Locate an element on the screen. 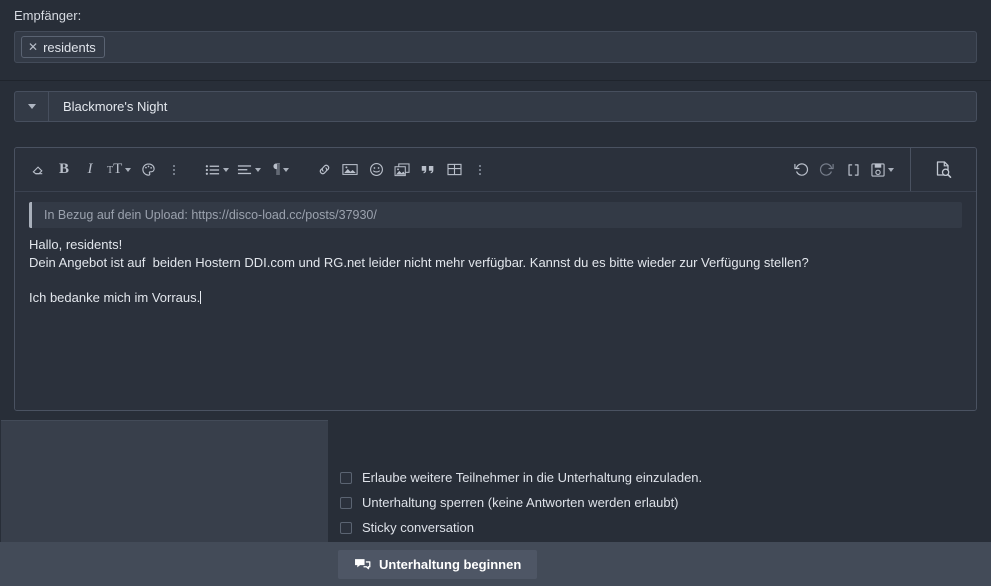  redo-icon is located at coordinates (827, 170).